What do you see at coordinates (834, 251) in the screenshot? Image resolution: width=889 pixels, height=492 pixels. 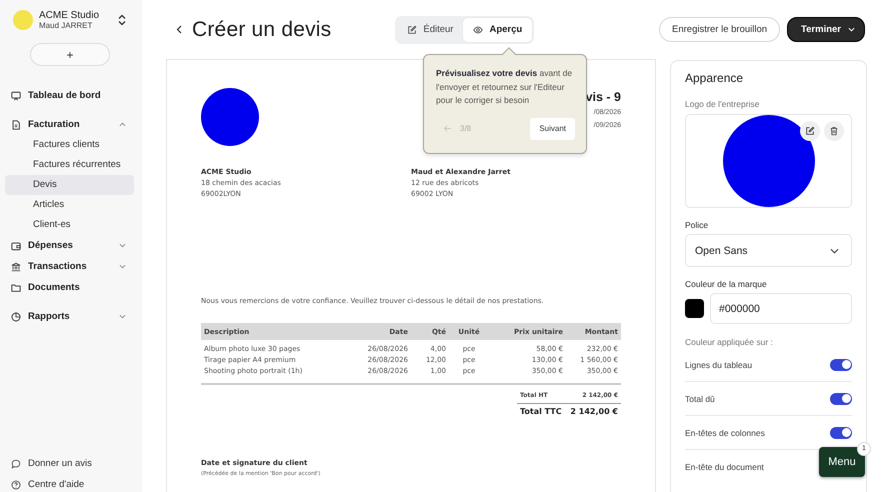 I see `chevron-icon` at bounding box center [834, 251].